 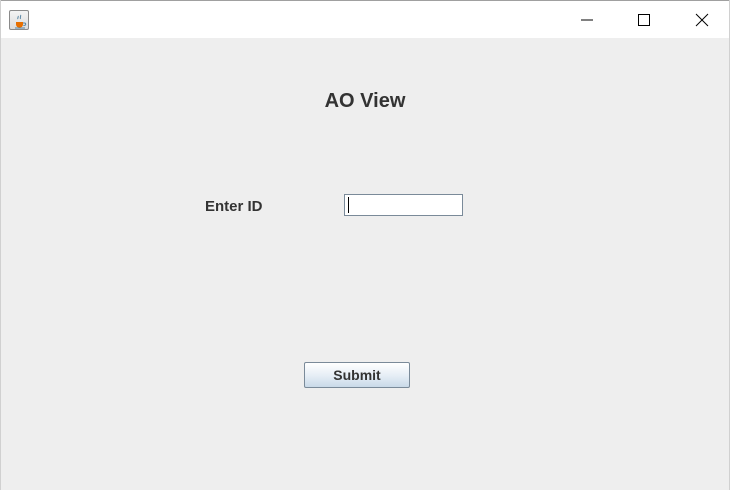 I want to click on id-input, so click(x=403, y=205).